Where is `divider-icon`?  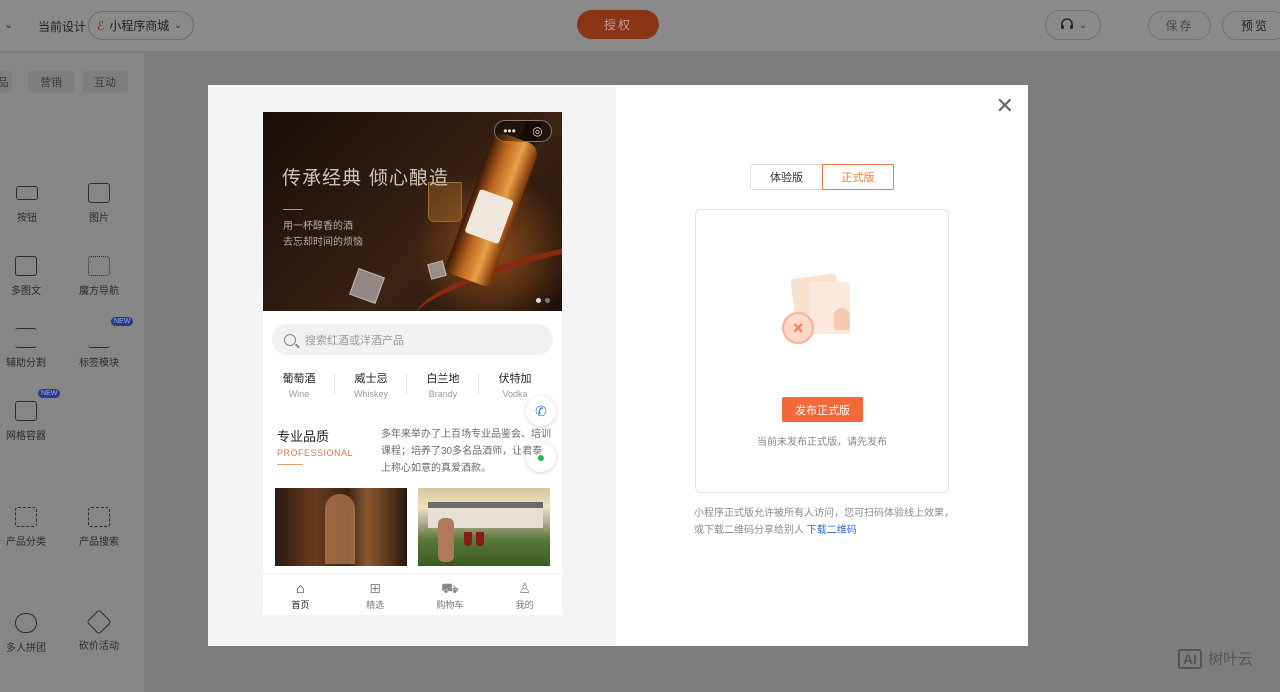
divider-icon is located at coordinates (26, 338).